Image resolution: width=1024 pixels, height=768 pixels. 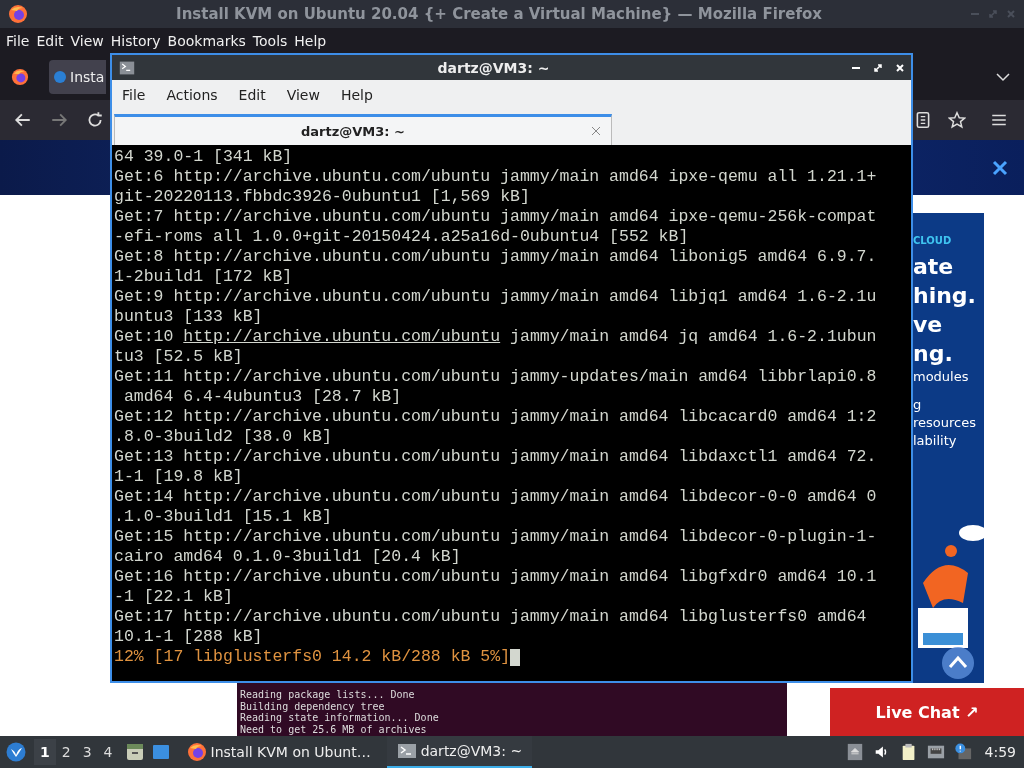 I want to click on ad-text: CLOUD, so click(x=932, y=240).